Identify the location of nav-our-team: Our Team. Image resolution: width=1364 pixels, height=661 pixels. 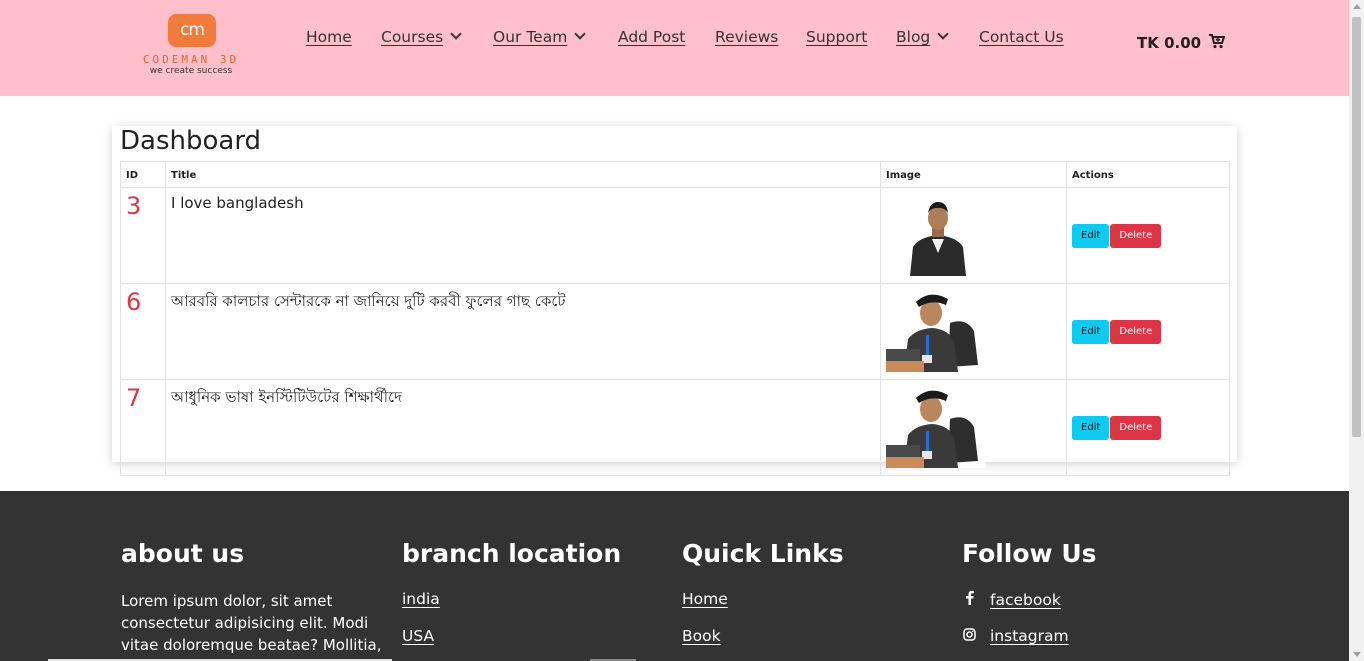
(539, 37).